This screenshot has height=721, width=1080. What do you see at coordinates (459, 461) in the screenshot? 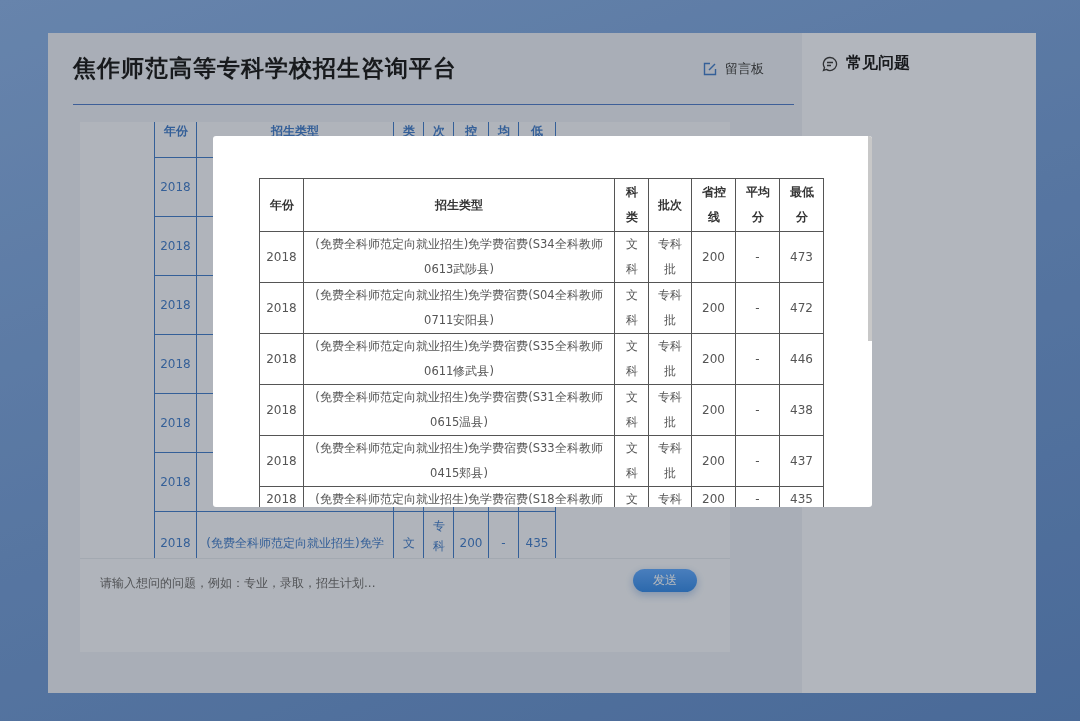
I see `table-cell: (免费全科师范定向就业招生)免学费宿费(S33全科教师 0415郏县)` at bounding box center [459, 461].